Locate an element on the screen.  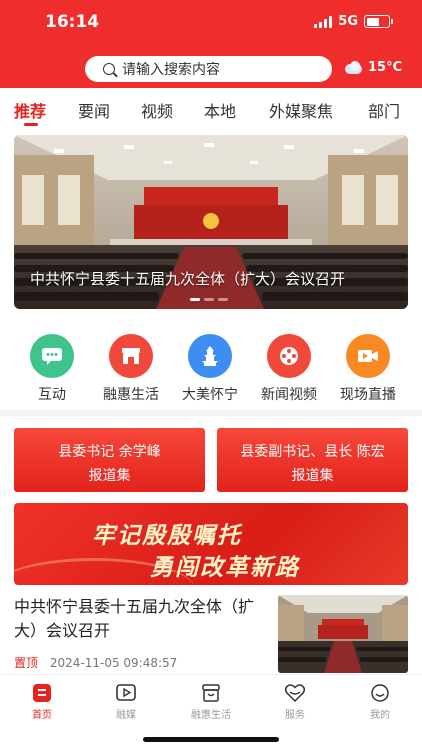
tabbar-profile: 我的 is located at coordinates (380, 702).